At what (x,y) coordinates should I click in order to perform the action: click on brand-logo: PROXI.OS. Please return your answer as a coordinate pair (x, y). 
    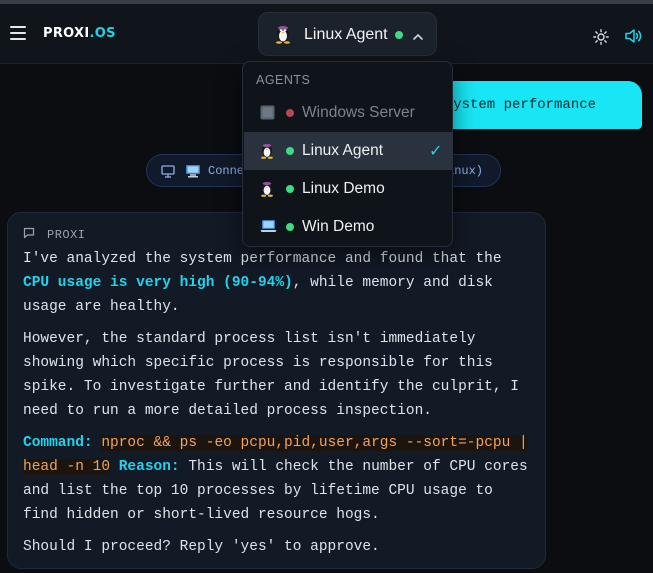
    Looking at the image, I should click on (79, 33).